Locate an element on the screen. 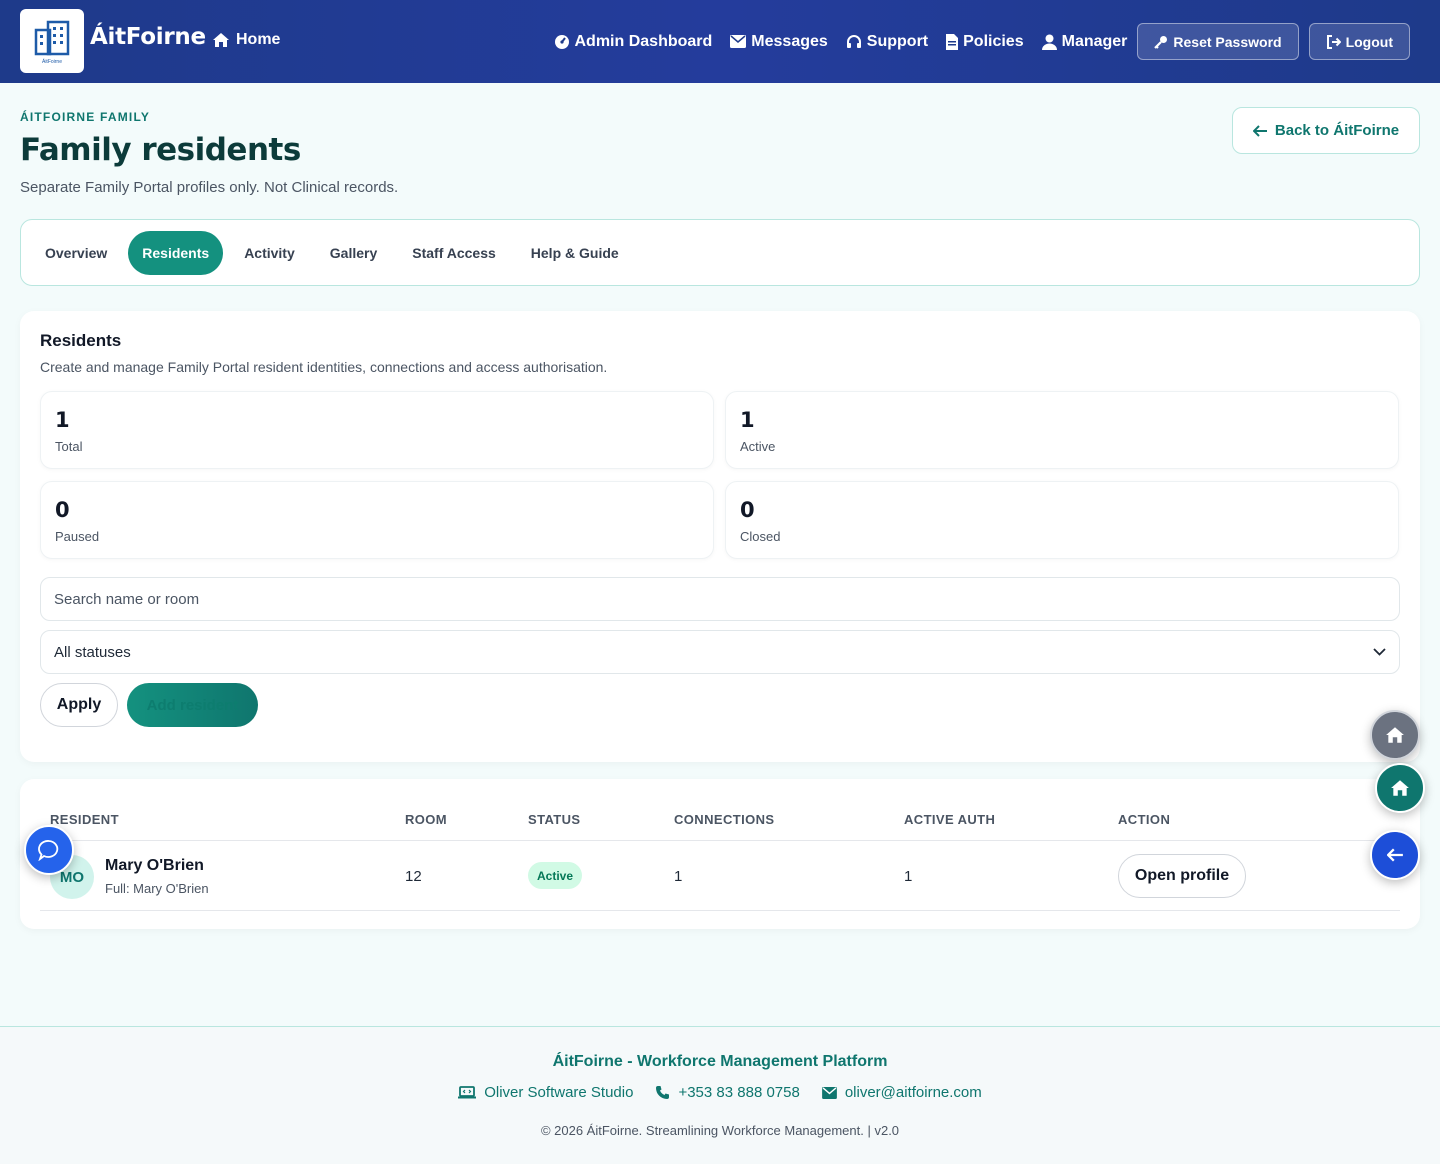 The width and height of the screenshot is (1440, 1164). footer-company: Oliver Software Studio is located at coordinates (545, 1092).